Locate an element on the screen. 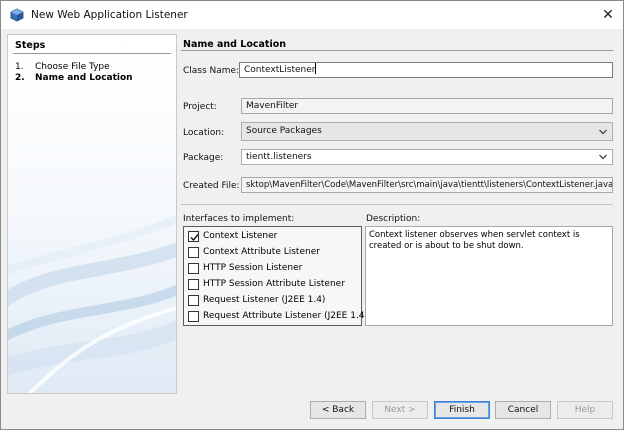  package-value: tientt.listeners is located at coordinates (279, 157).